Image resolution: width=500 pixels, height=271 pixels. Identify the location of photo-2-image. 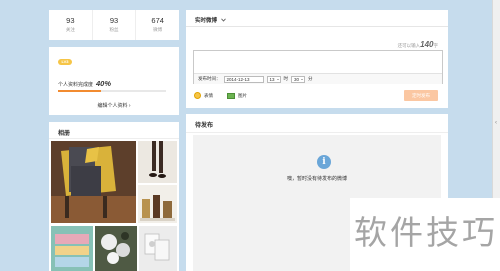
(157, 162).